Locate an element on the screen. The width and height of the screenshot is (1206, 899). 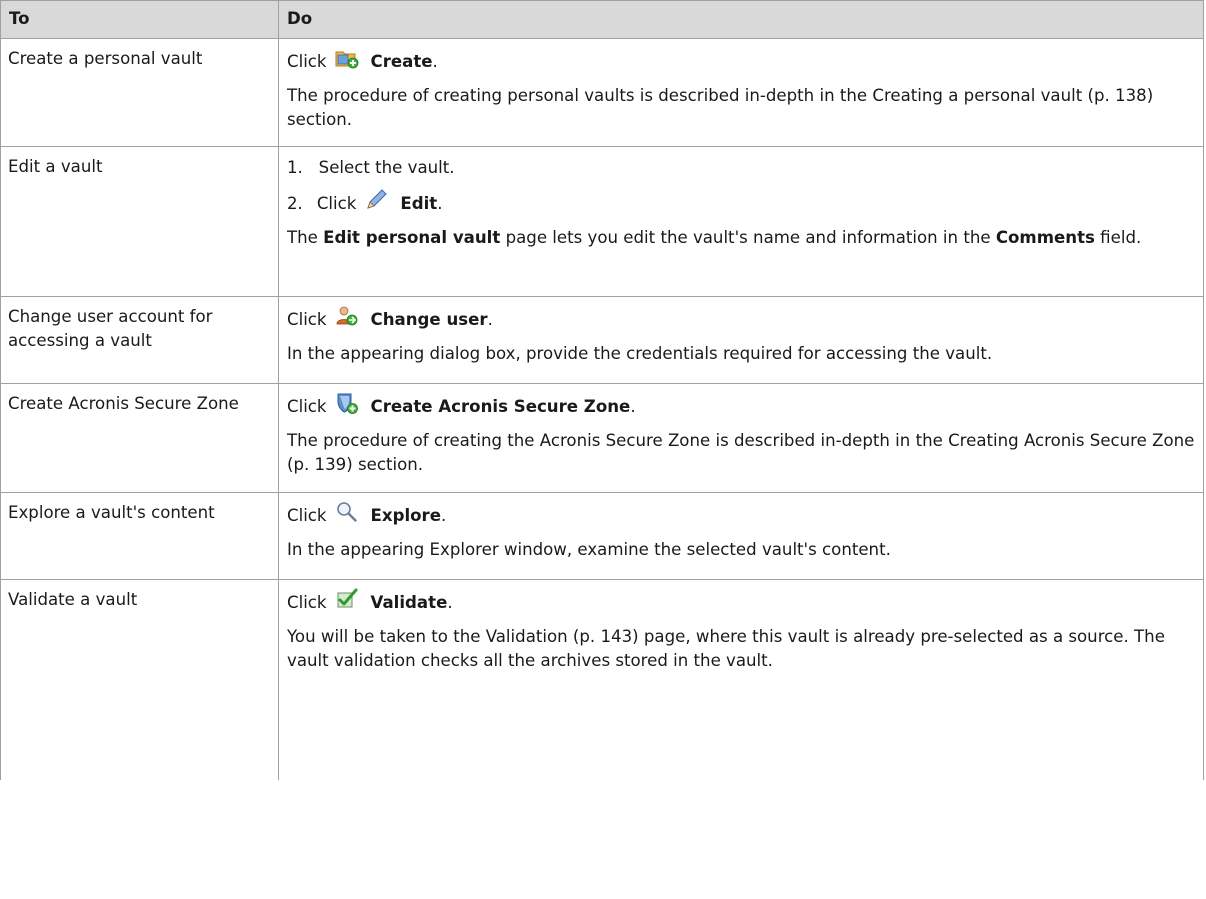
change-user-action-label: Change user is located at coordinates (429, 320).